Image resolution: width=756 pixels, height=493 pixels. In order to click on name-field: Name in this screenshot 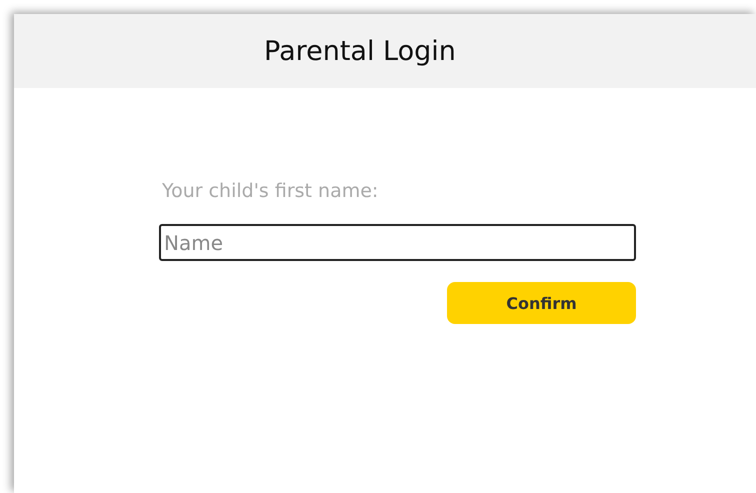, I will do `click(397, 242)`.